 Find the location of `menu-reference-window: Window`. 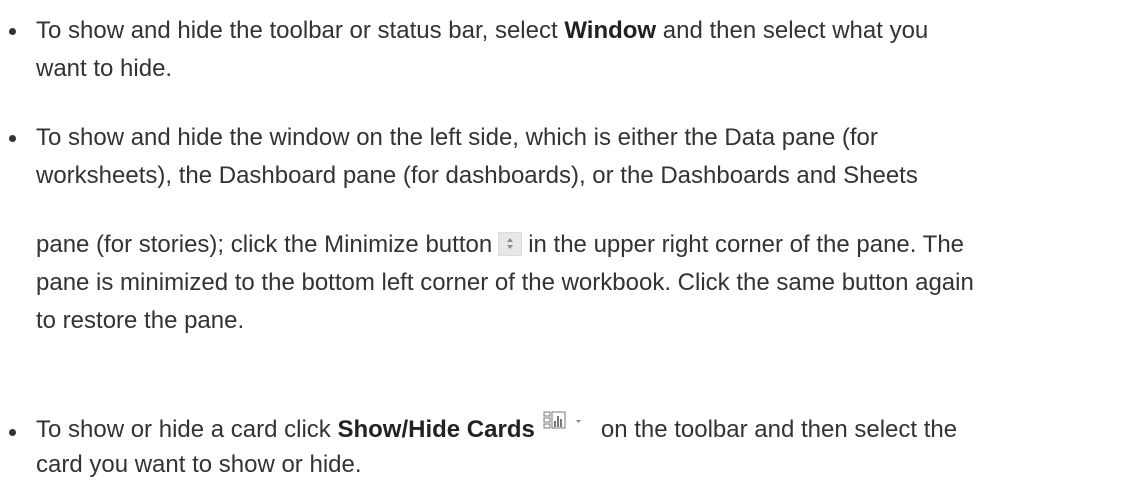

menu-reference-window: Window is located at coordinates (610, 30).